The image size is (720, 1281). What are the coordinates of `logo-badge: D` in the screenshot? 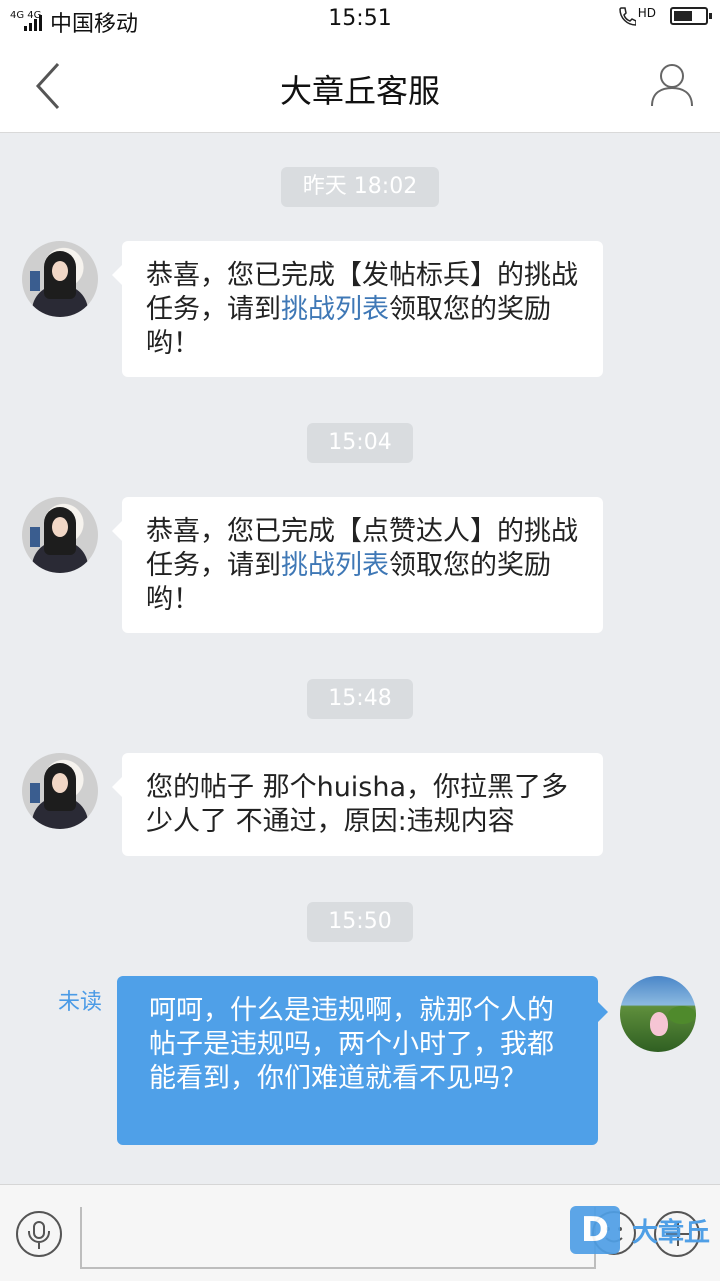 It's located at (595, 1230).